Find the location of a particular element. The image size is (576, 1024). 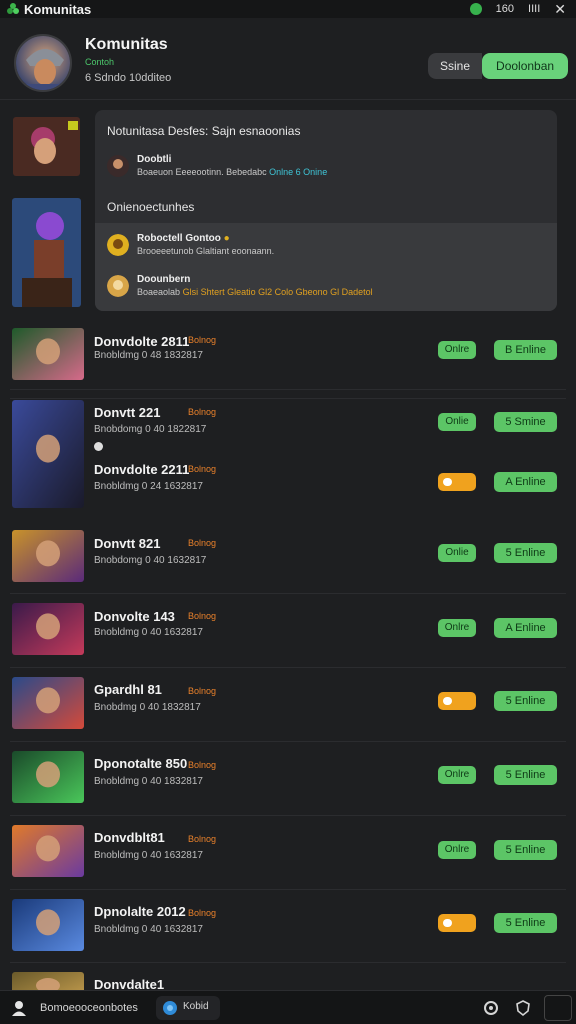

online-button: 5 Smine is located at coordinates (525, 422).